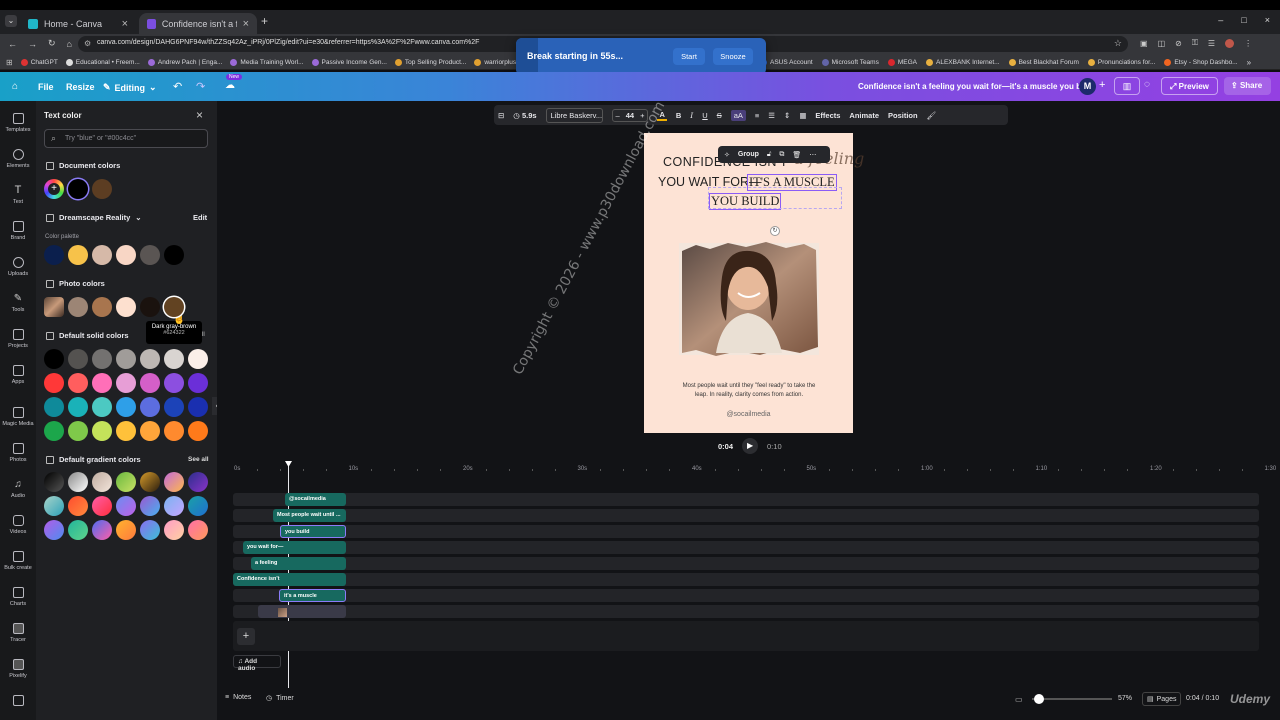  I want to click on add-audio-button: ♫ Add audio, so click(257, 663).